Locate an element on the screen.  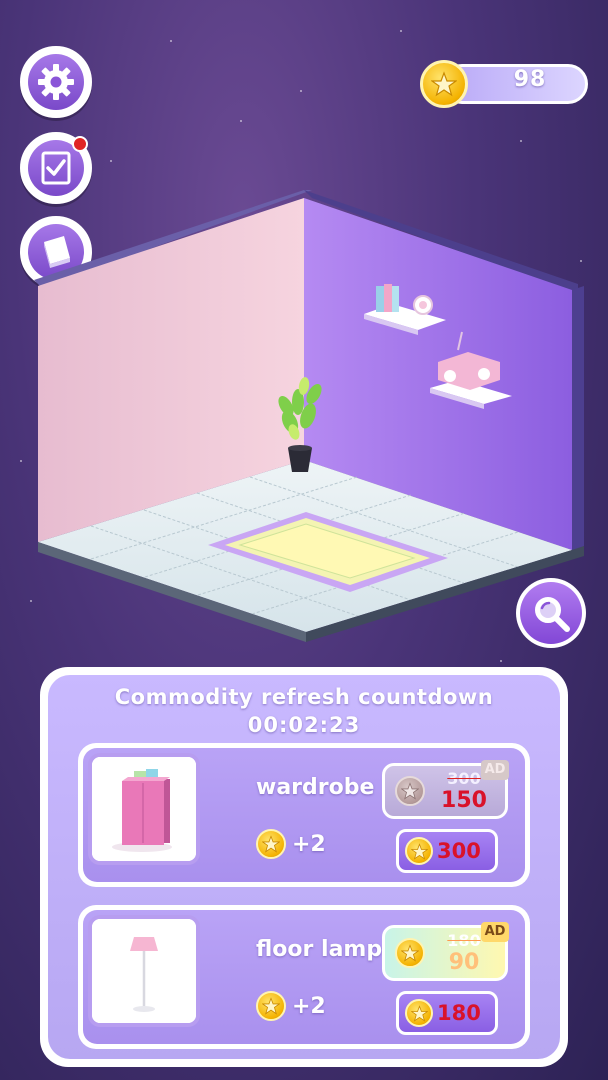
item-name: floor lamp is located at coordinates (319, 949).